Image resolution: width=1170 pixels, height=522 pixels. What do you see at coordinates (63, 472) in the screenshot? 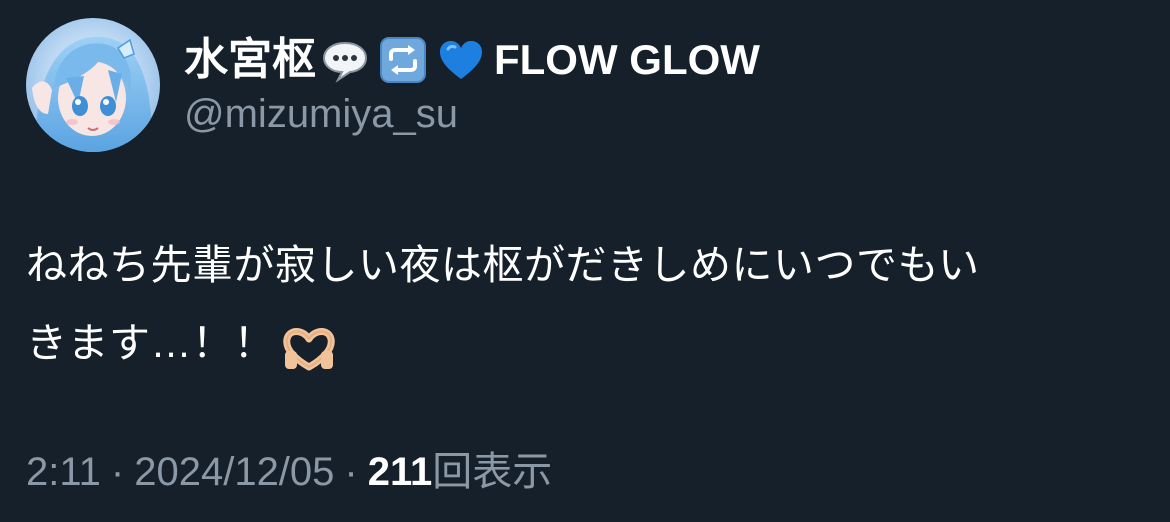
I see `tweet-time: 2:11` at bounding box center [63, 472].